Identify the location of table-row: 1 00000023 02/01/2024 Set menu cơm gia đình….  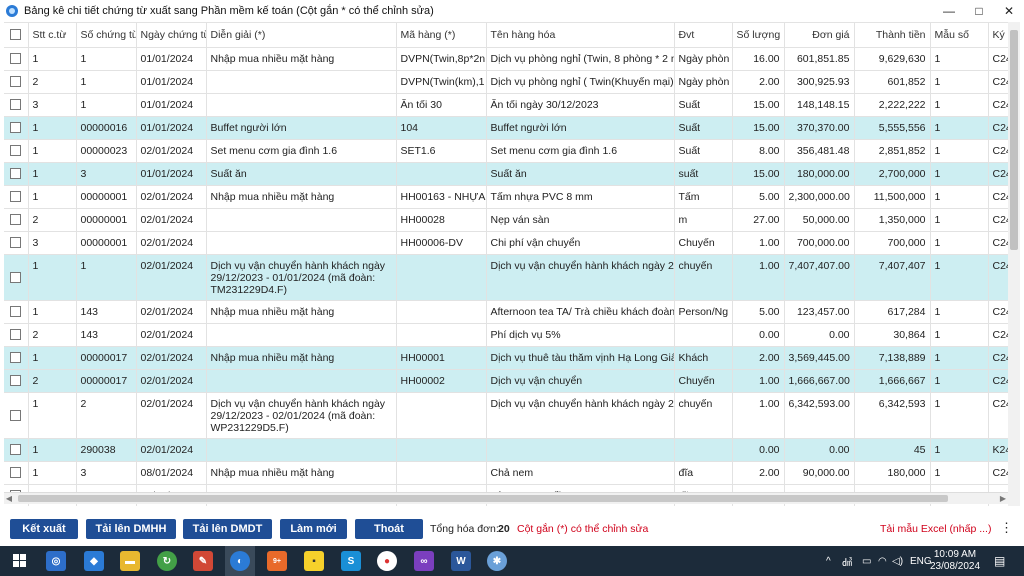
(506, 151).